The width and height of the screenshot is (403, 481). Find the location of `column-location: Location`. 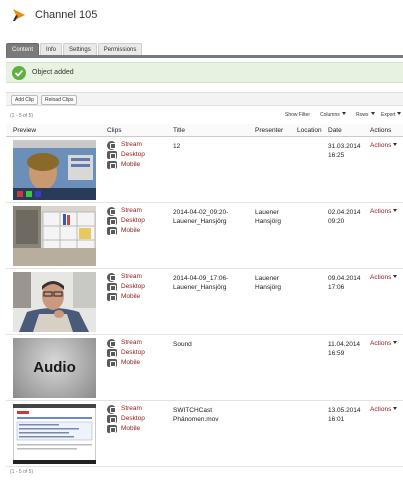

column-location: Location is located at coordinates (309, 130).